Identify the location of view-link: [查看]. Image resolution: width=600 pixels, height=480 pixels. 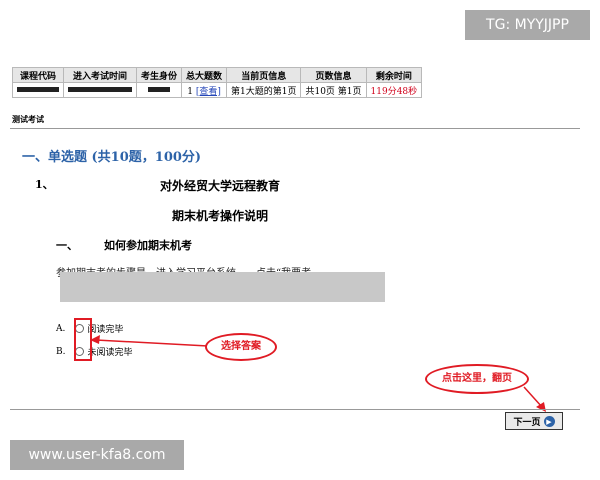
(208, 92).